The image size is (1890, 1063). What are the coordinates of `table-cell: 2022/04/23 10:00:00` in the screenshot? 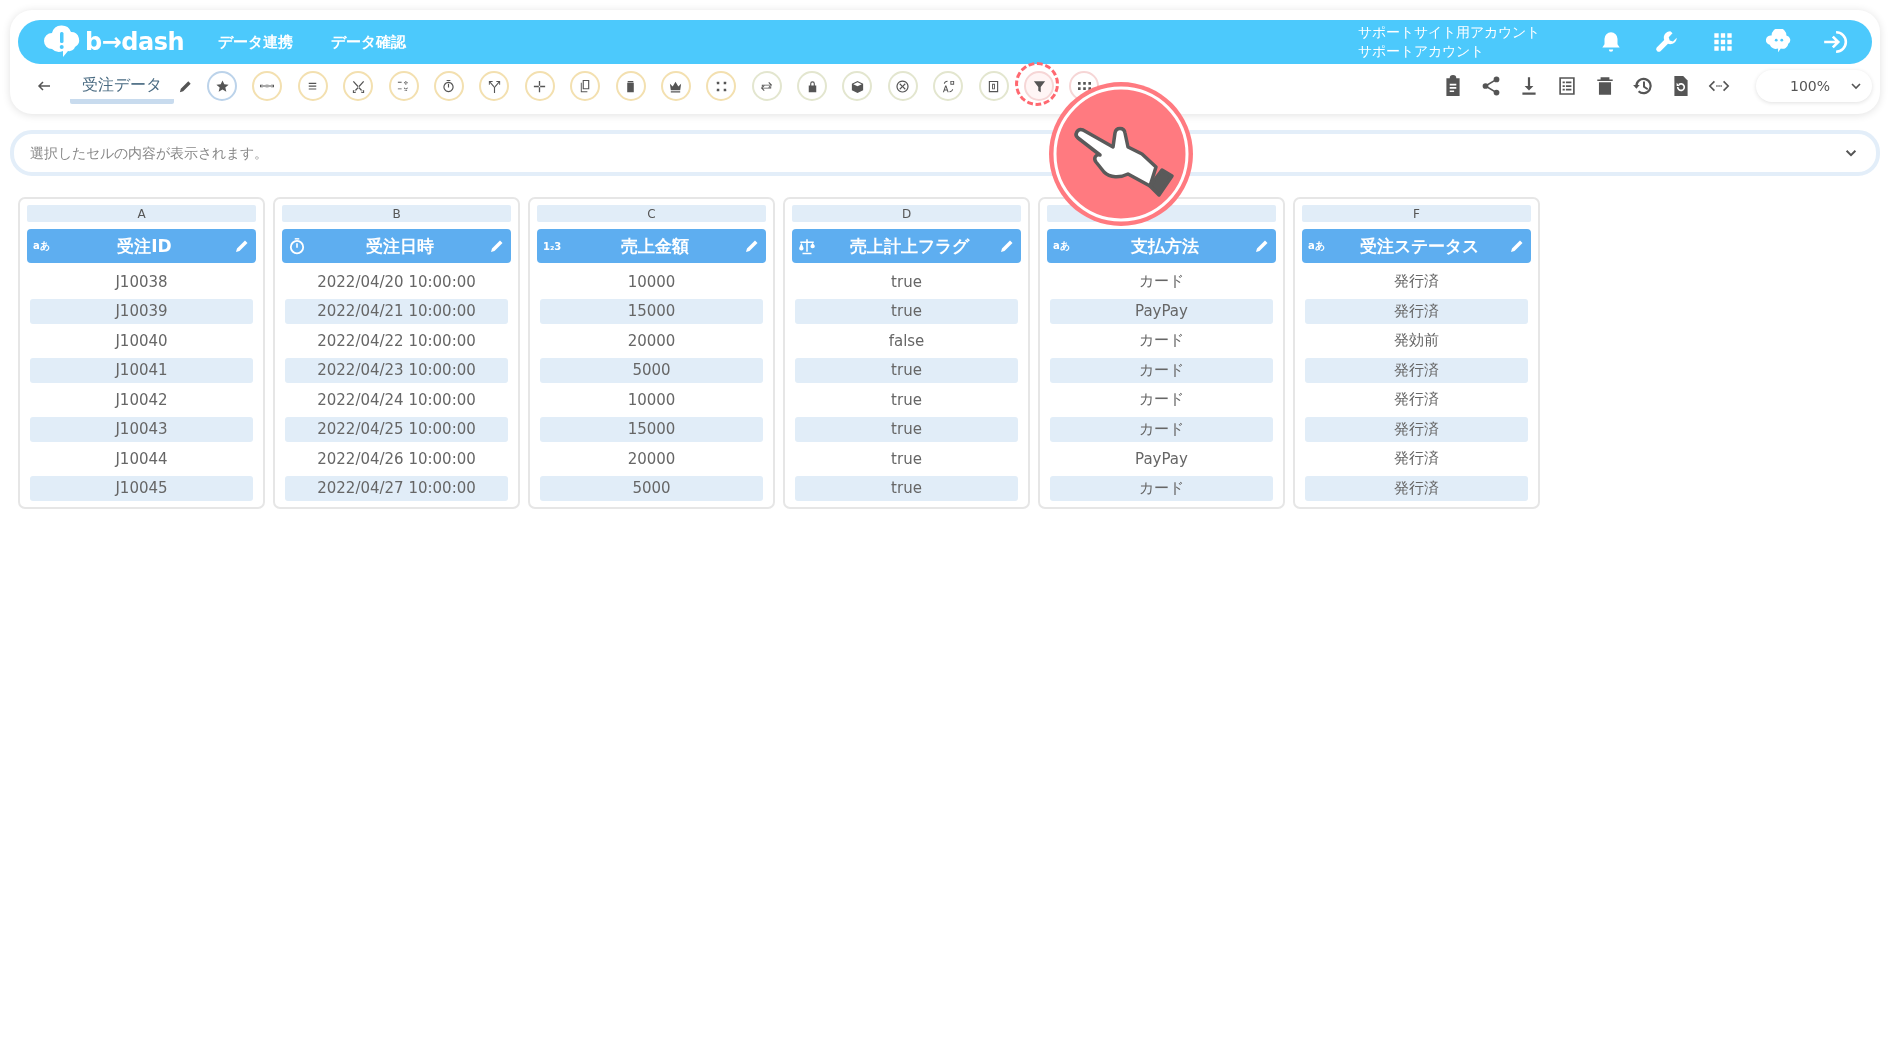 It's located at (396, 370).